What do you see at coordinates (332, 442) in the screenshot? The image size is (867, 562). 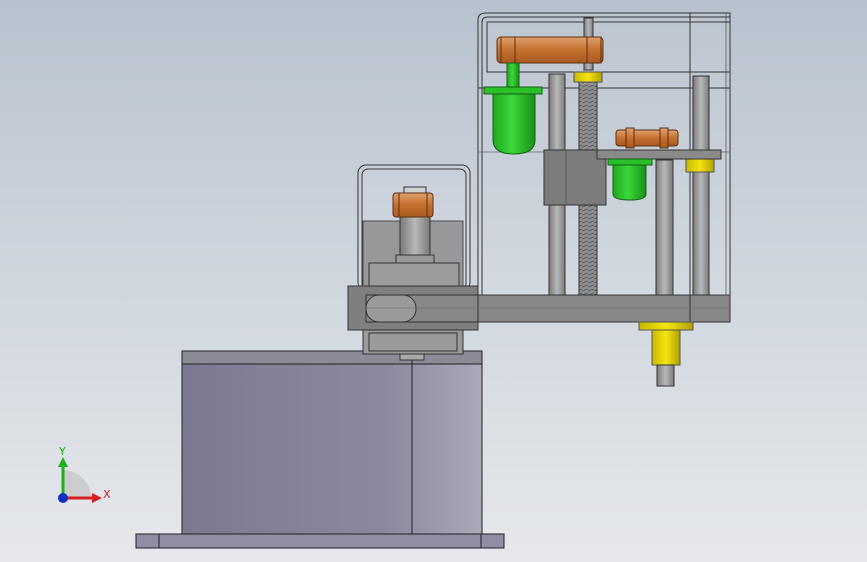 I see `base-housing` at bounding box center [332, 442].